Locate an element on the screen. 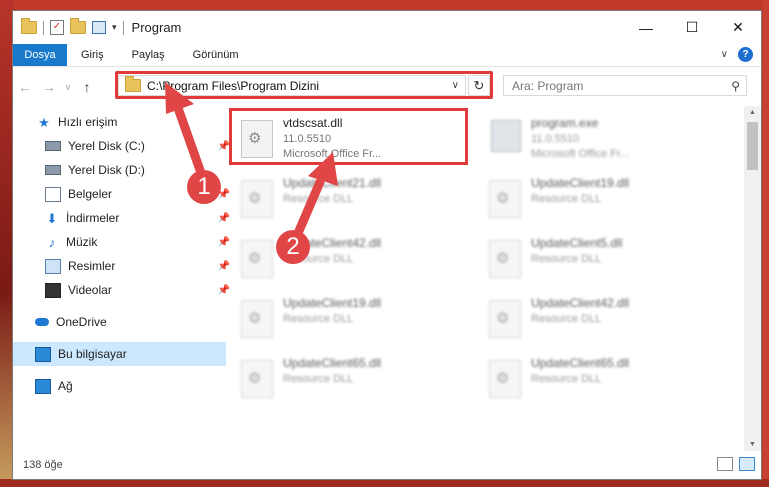 The height and width of the screenshot is (487, 769). annotation-arrow-2-head is located at coordinates (323, 169).